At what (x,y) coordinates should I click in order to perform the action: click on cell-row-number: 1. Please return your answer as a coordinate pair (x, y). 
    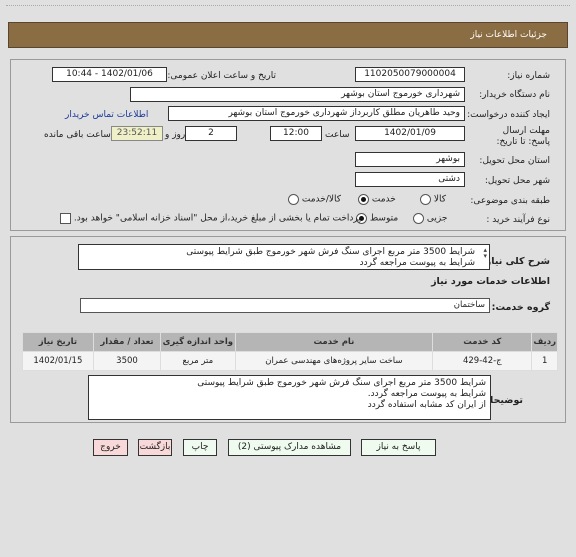
    Looking at the image, I should click on (544, 361).